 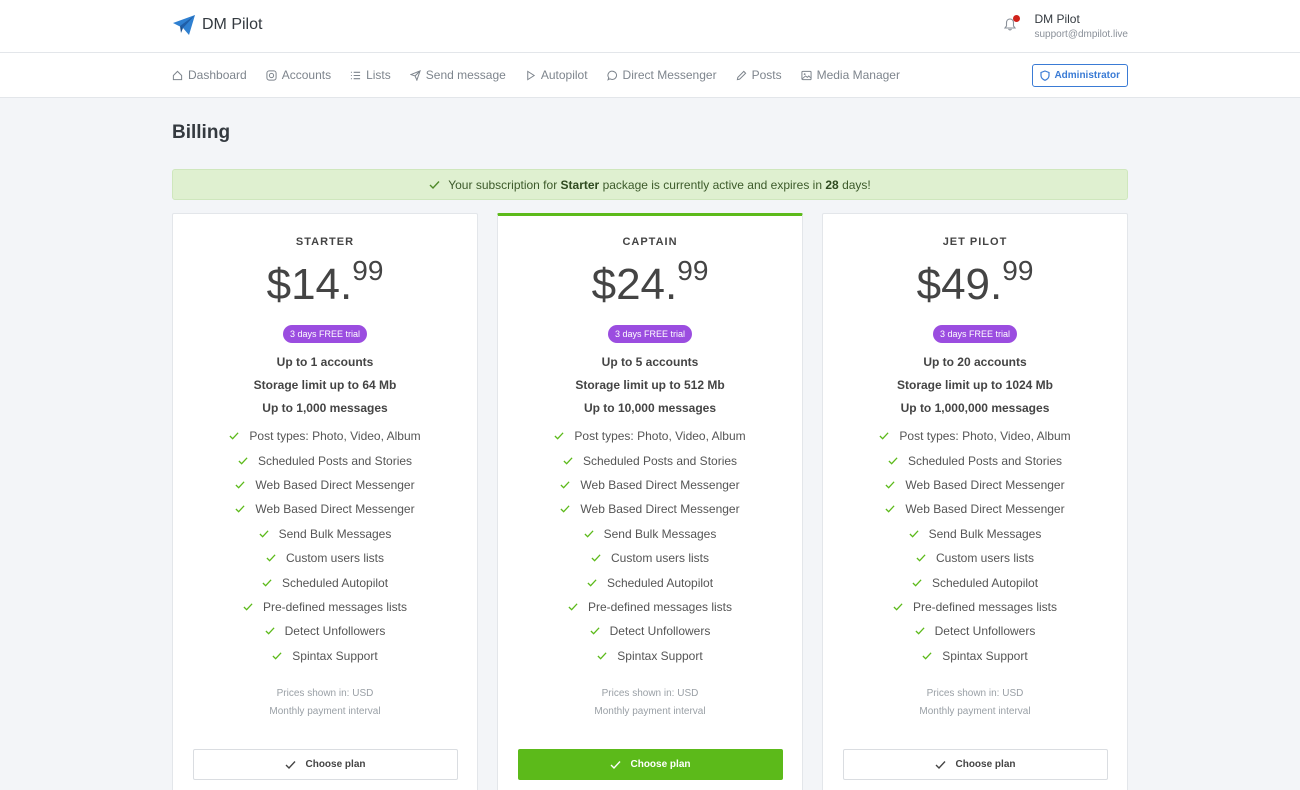 I want to click on user-menu: DM Pilot support@dmpilot.live, so click(x=1066, y=26).